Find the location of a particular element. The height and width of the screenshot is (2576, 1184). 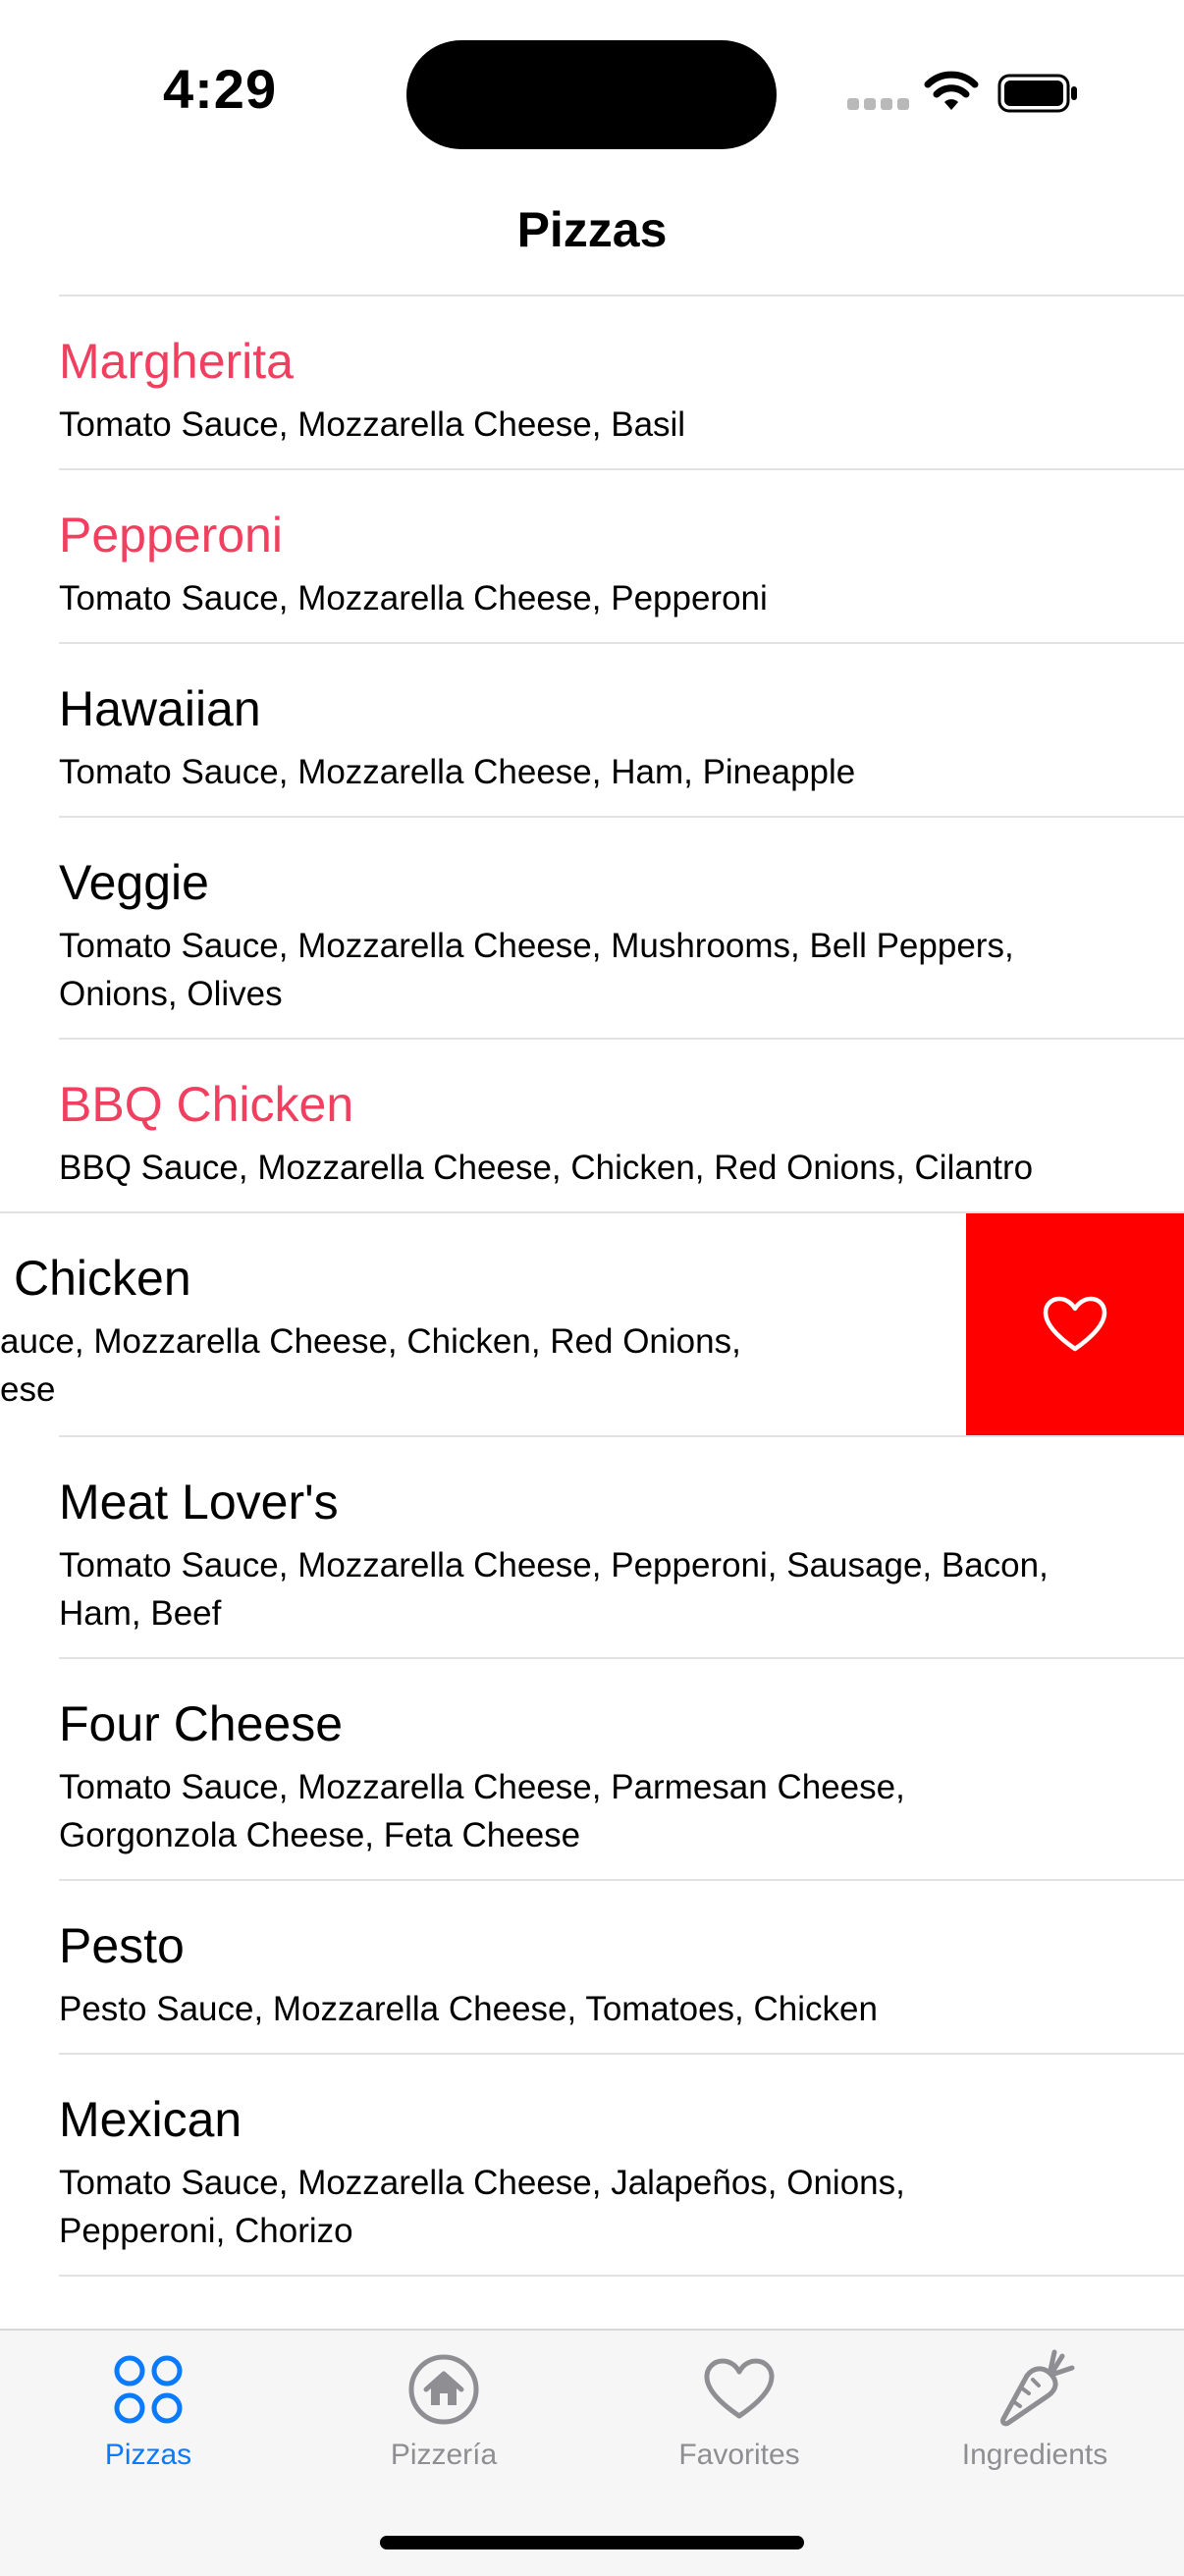

tab-pizzas: Pizzas is located at coordinates (148, 2410).